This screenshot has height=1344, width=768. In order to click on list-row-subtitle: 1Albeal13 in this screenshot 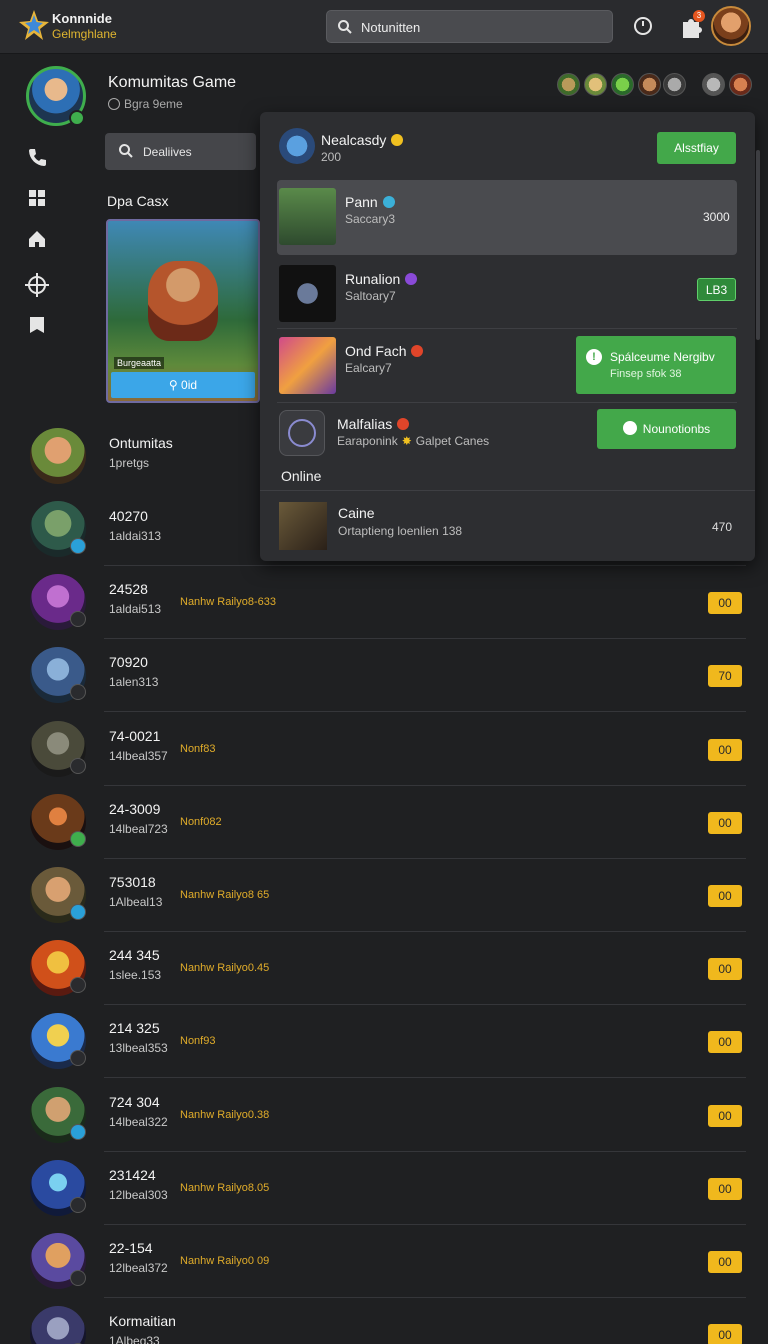, I will do `click(136, 902)`.